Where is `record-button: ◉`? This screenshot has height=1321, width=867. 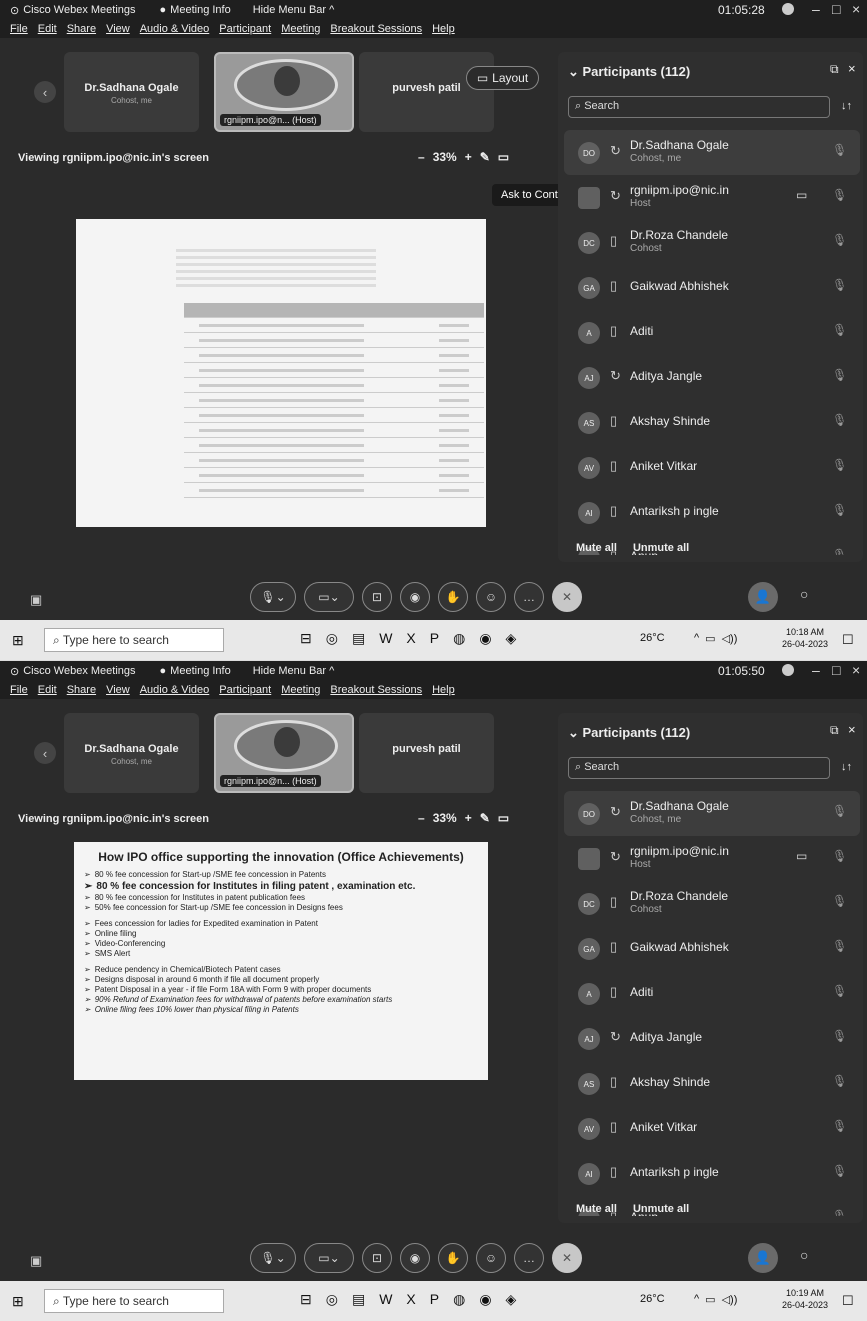 record-button: ◉ is located at coordinates (415, 597).